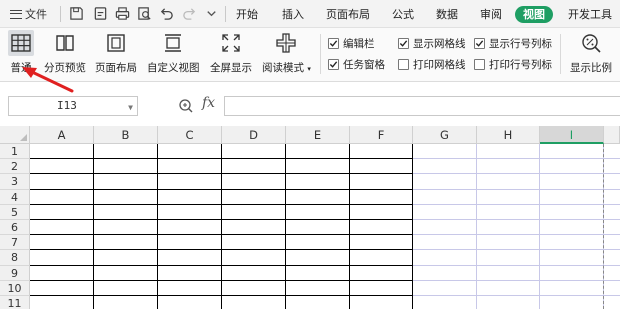  What do you see at coordinates (351, 43) in the screenshot?
I see `edit-bar-checkbox: 编辑栏` at bounding box center [351, 43].